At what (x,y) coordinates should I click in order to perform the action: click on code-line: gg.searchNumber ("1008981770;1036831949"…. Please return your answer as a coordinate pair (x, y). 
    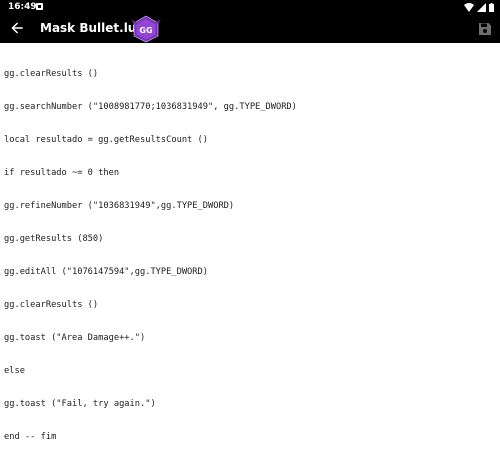
    Looking at the image, I should click on (150, 107).